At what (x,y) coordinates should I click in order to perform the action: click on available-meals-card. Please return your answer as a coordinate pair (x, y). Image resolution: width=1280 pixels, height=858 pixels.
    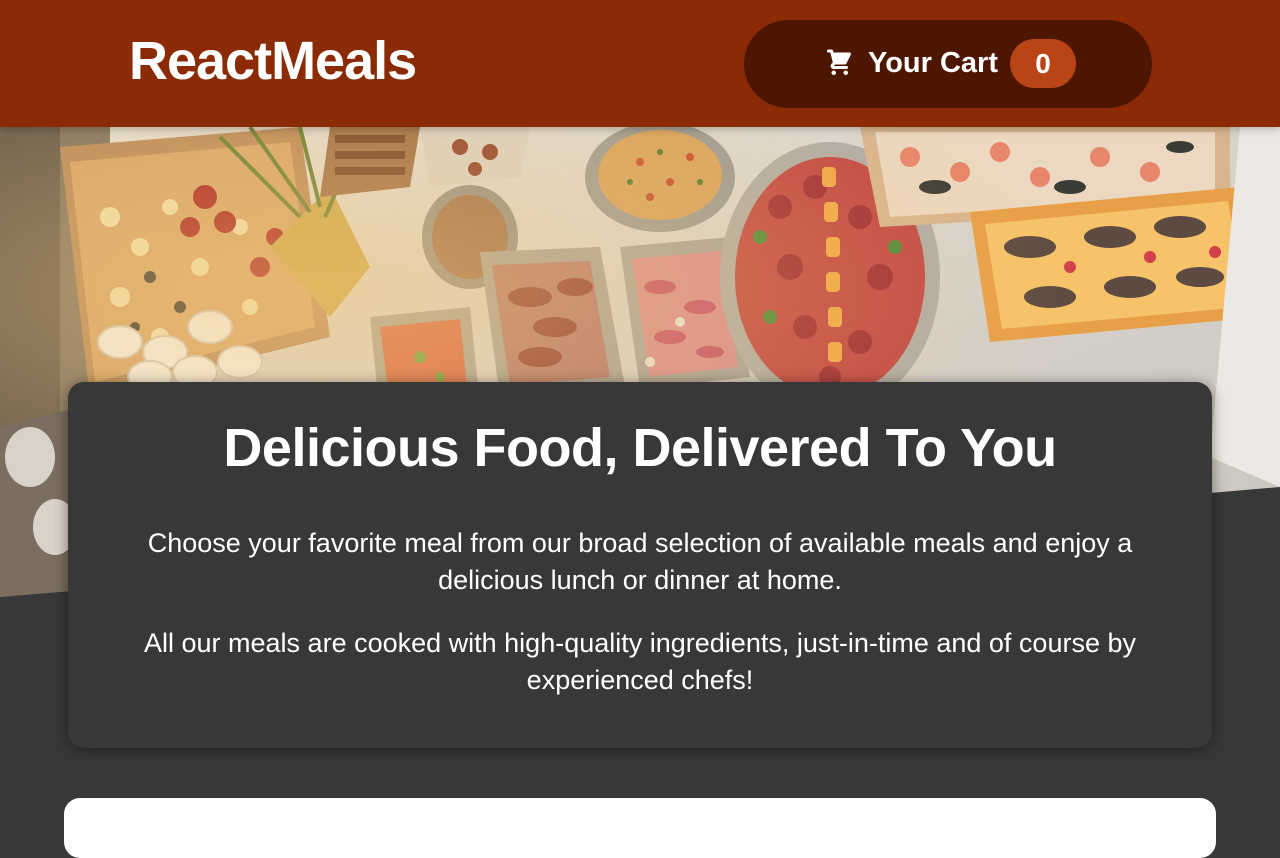
    Looking at the image, I should click on (640, 828).